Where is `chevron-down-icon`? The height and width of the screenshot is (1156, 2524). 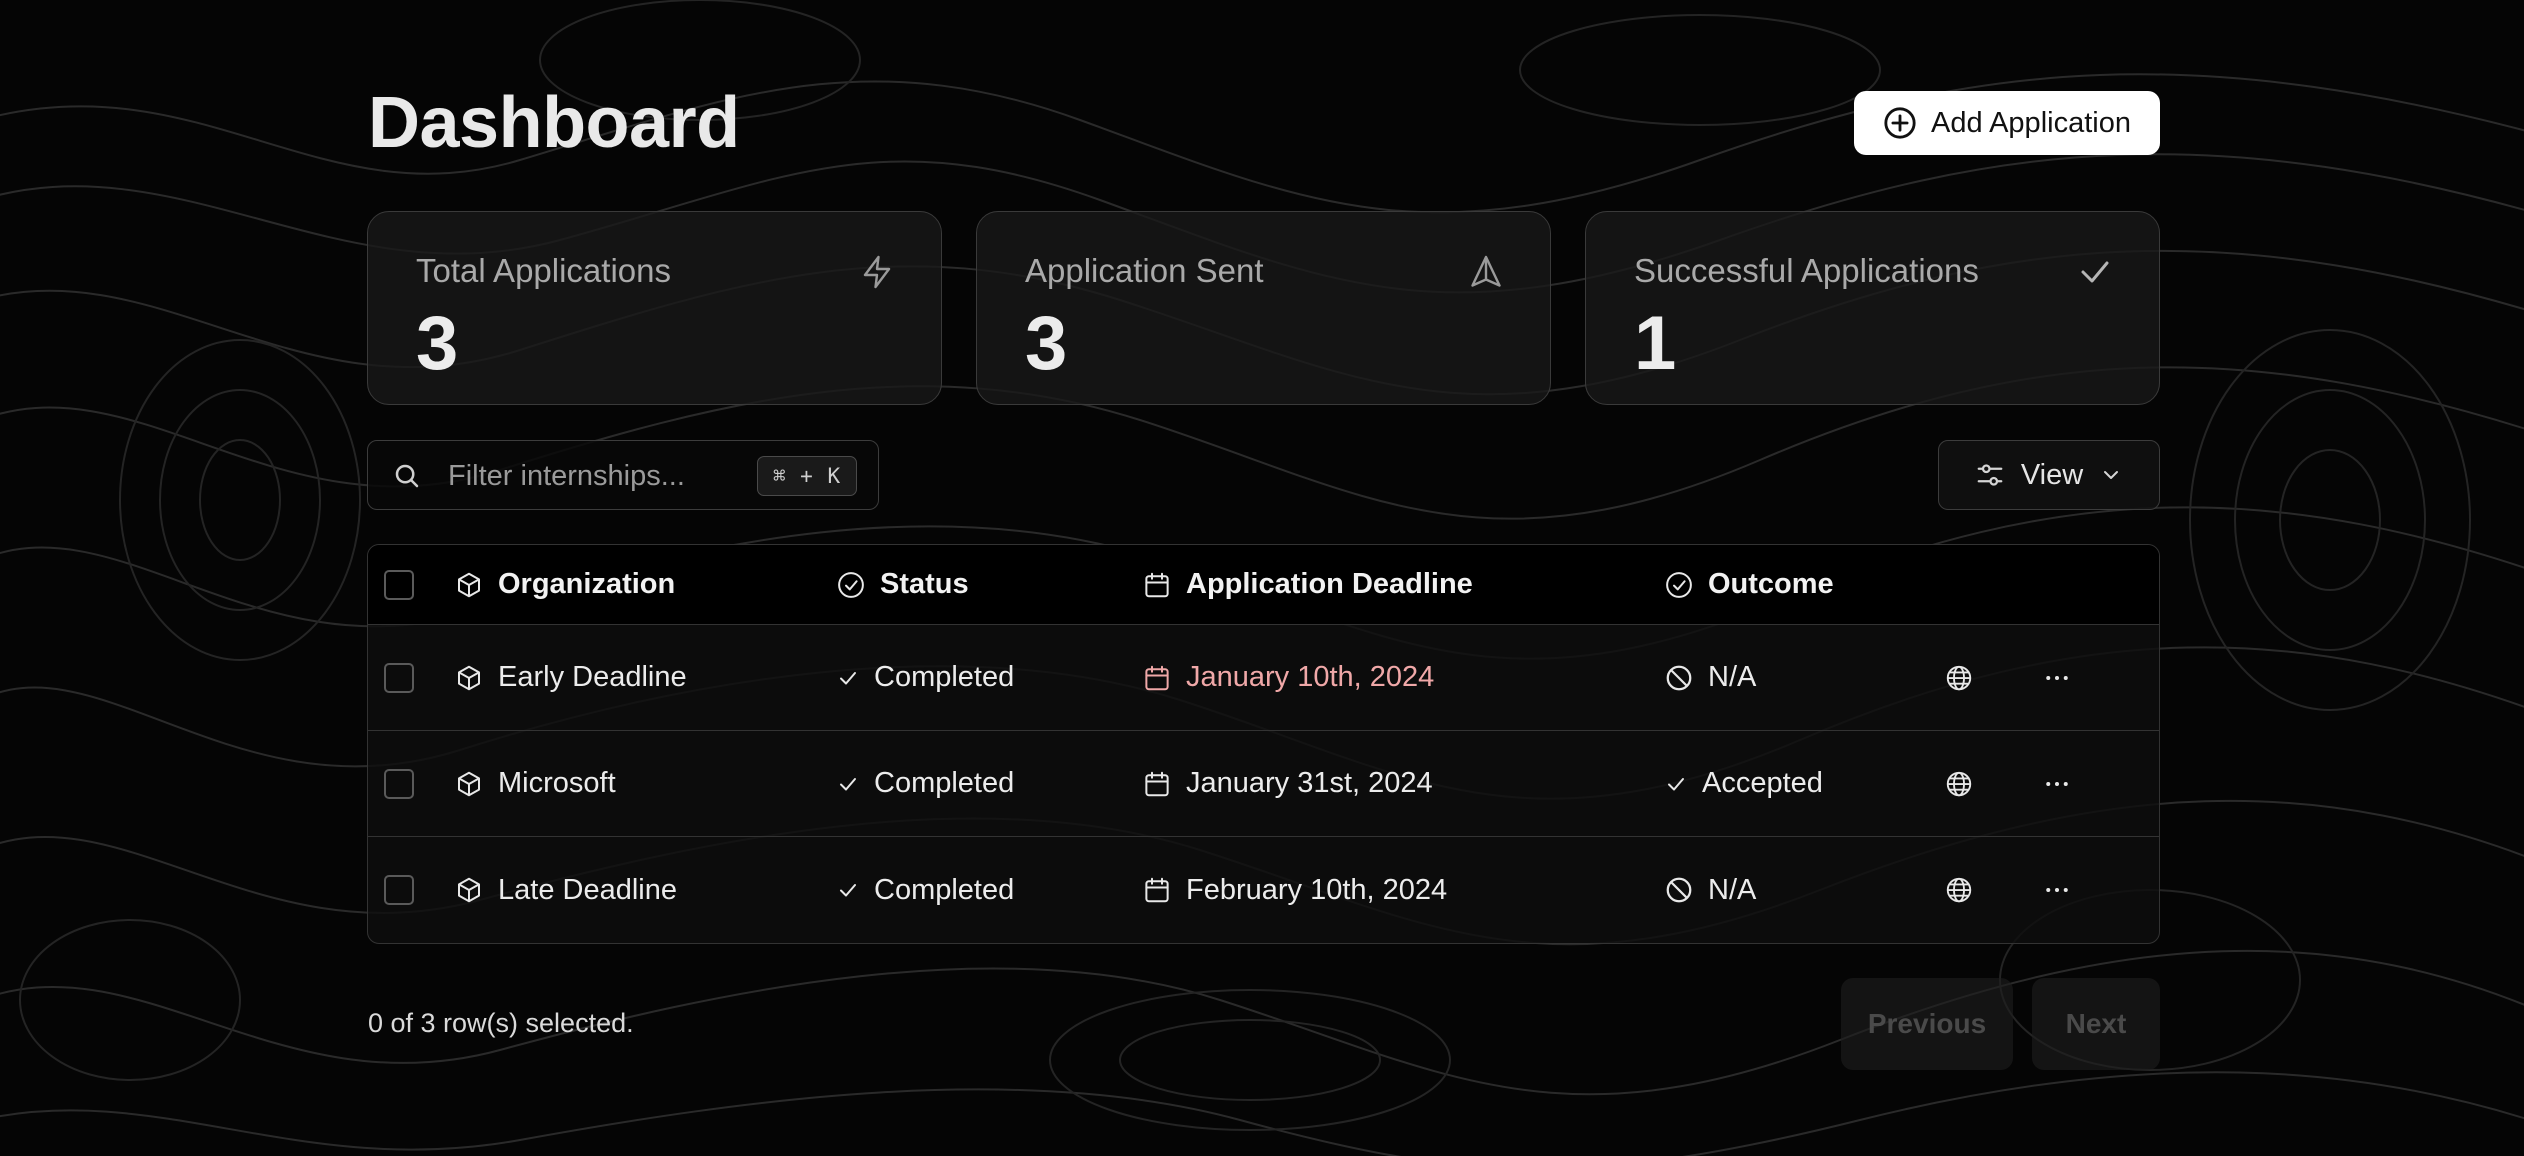 chevron-down-icon is located at coordinates (2111, 475).